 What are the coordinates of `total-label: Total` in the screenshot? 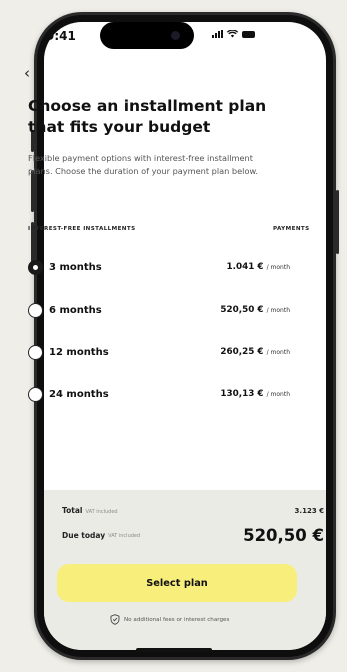 It's located at (72, 510).